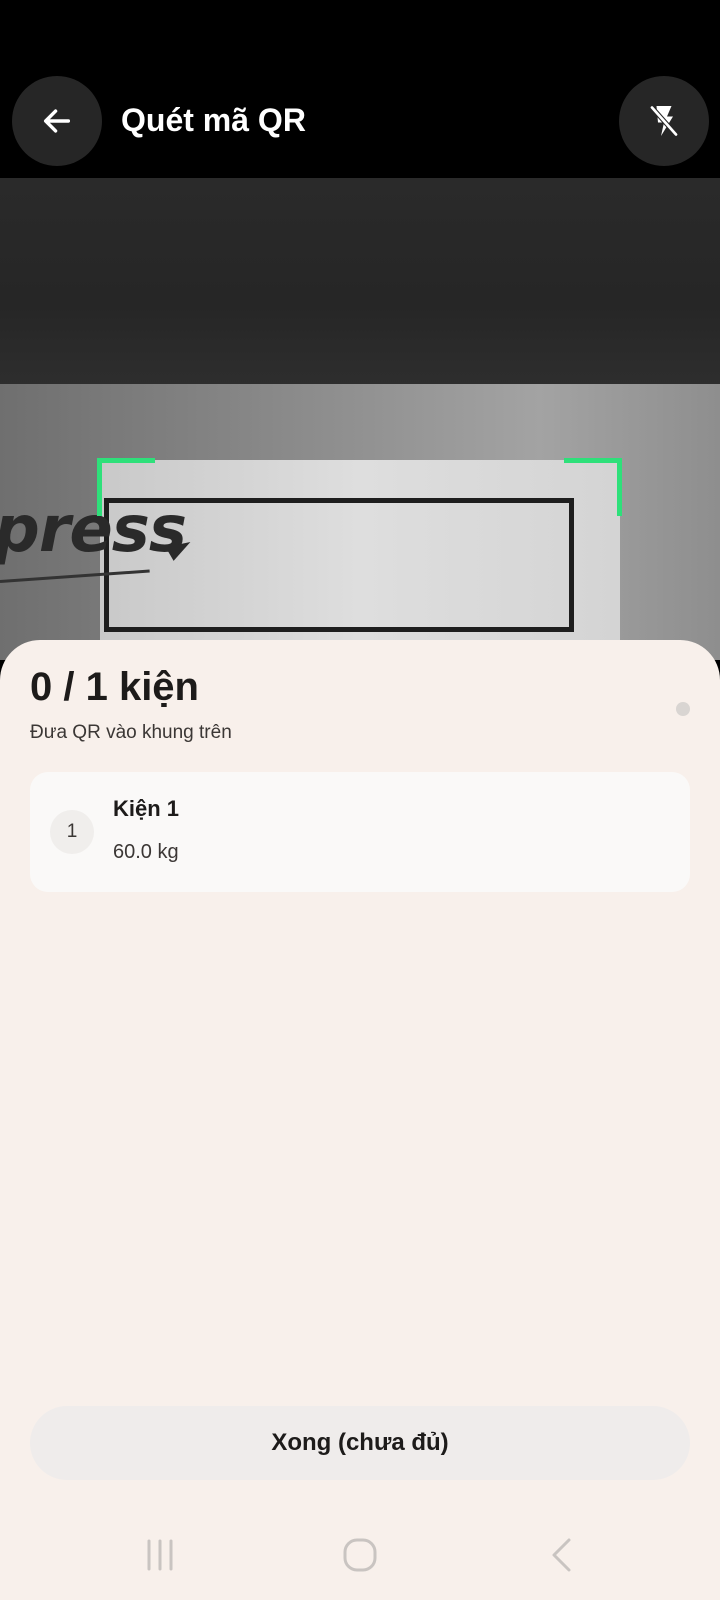 The height and width of the screenshot is (1600, 720). What do you see at coordinates (114, 687) in the screenshot?
I see `package-count: 0 / 1 kiện` at bounding box center [114, 687].